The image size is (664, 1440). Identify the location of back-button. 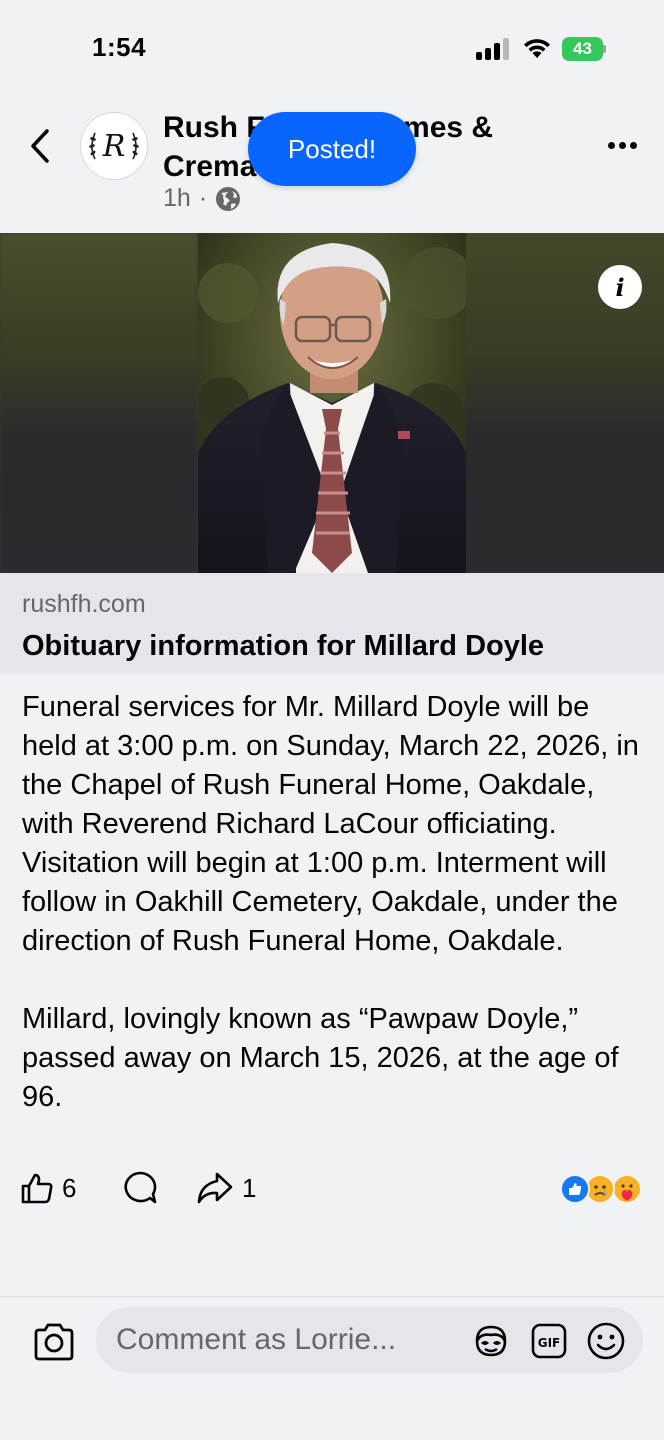
(40, 146).